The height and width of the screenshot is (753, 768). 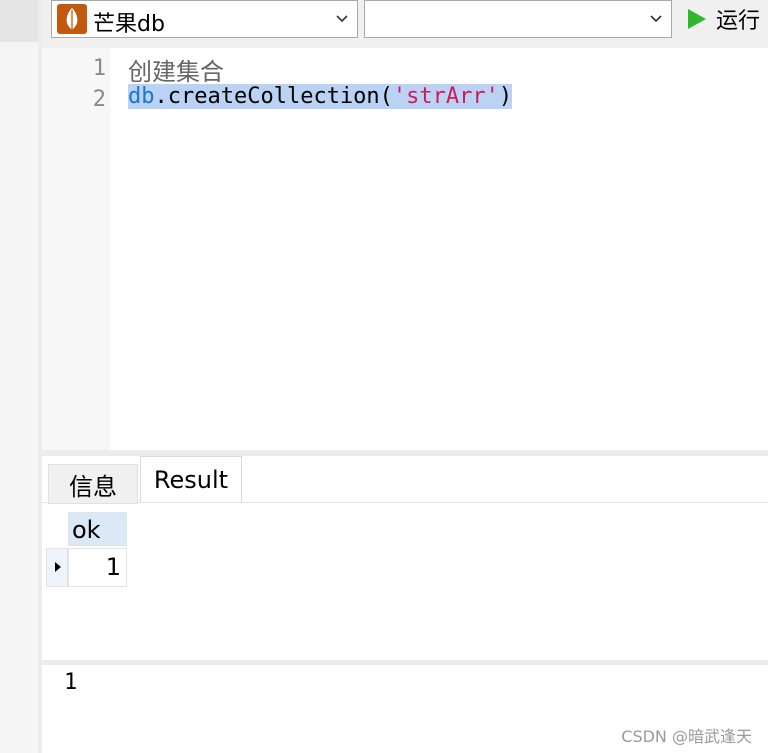 What do you see at coordinates (99, 99) in the screenshot?
I see `line-number: 2` at bounding box center [99, 99].